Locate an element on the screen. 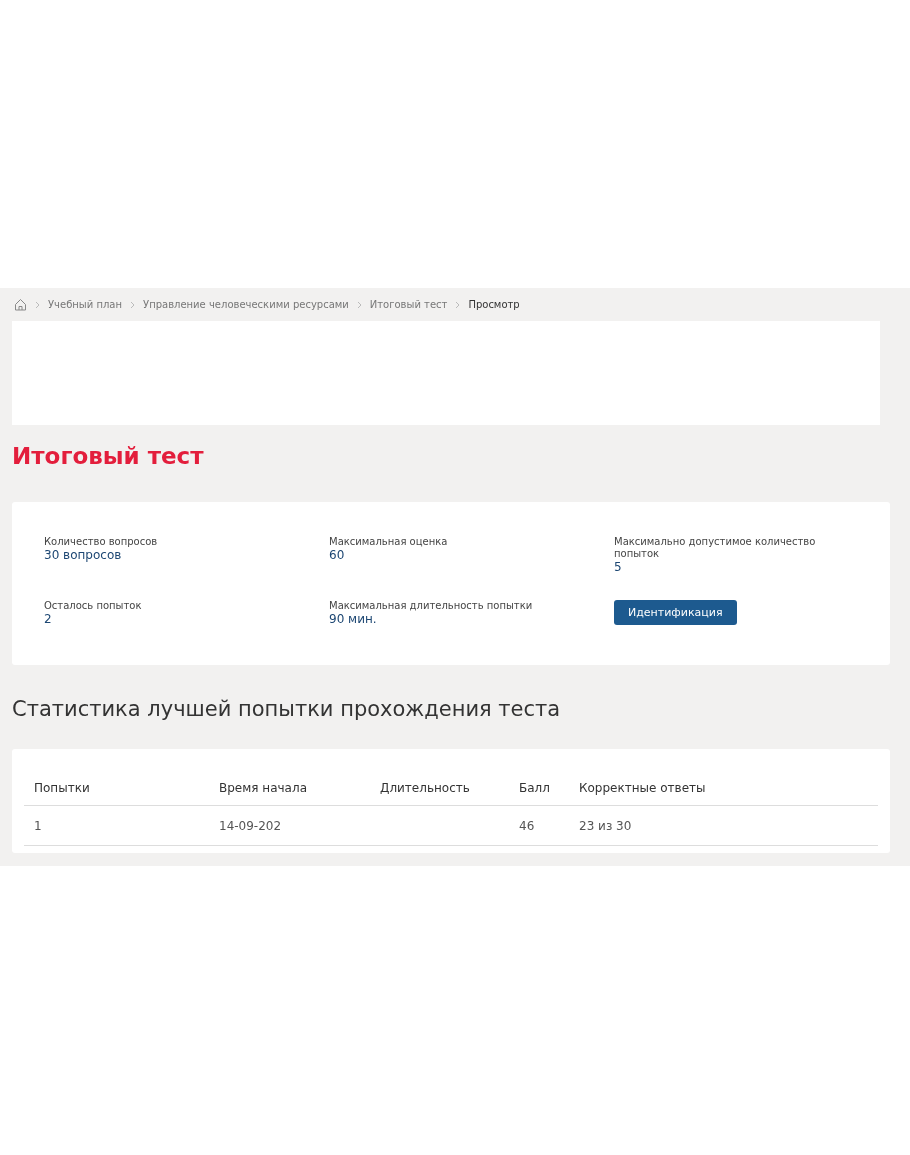  info-value: 30 вопросов is located at coordinates (83, 555).